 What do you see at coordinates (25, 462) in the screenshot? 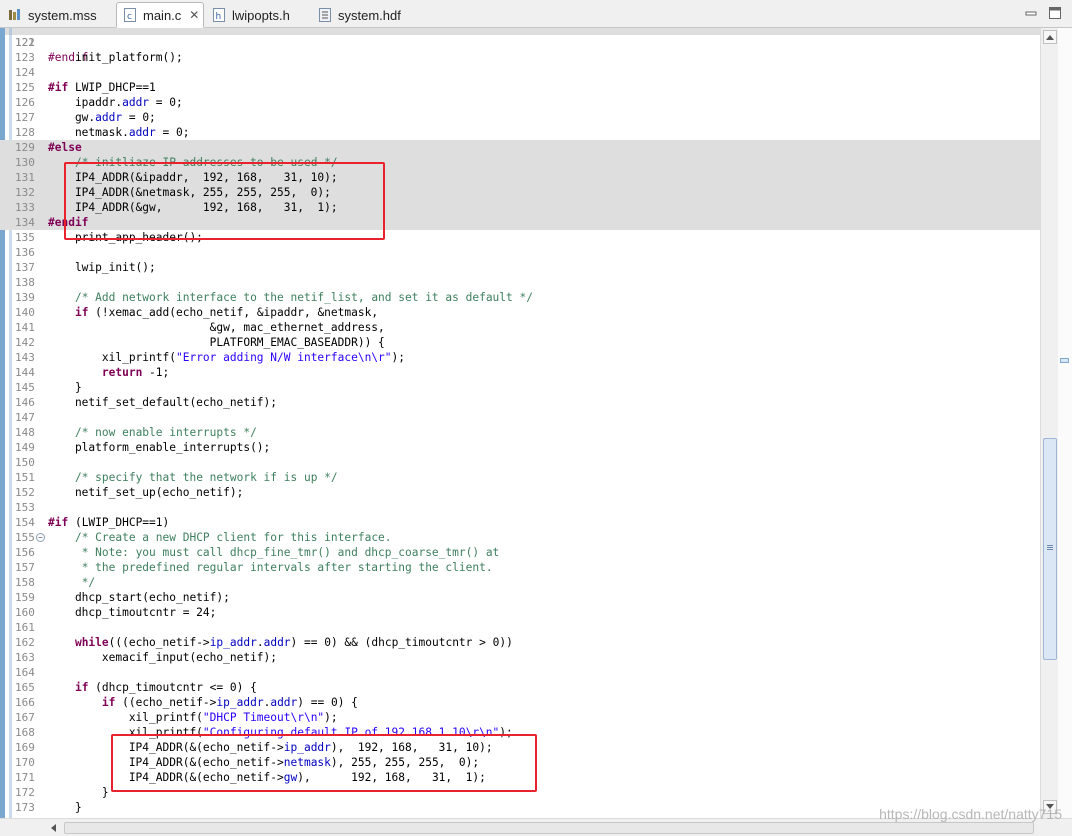
I see `line-number: 150` at bounding box center [25, 462].